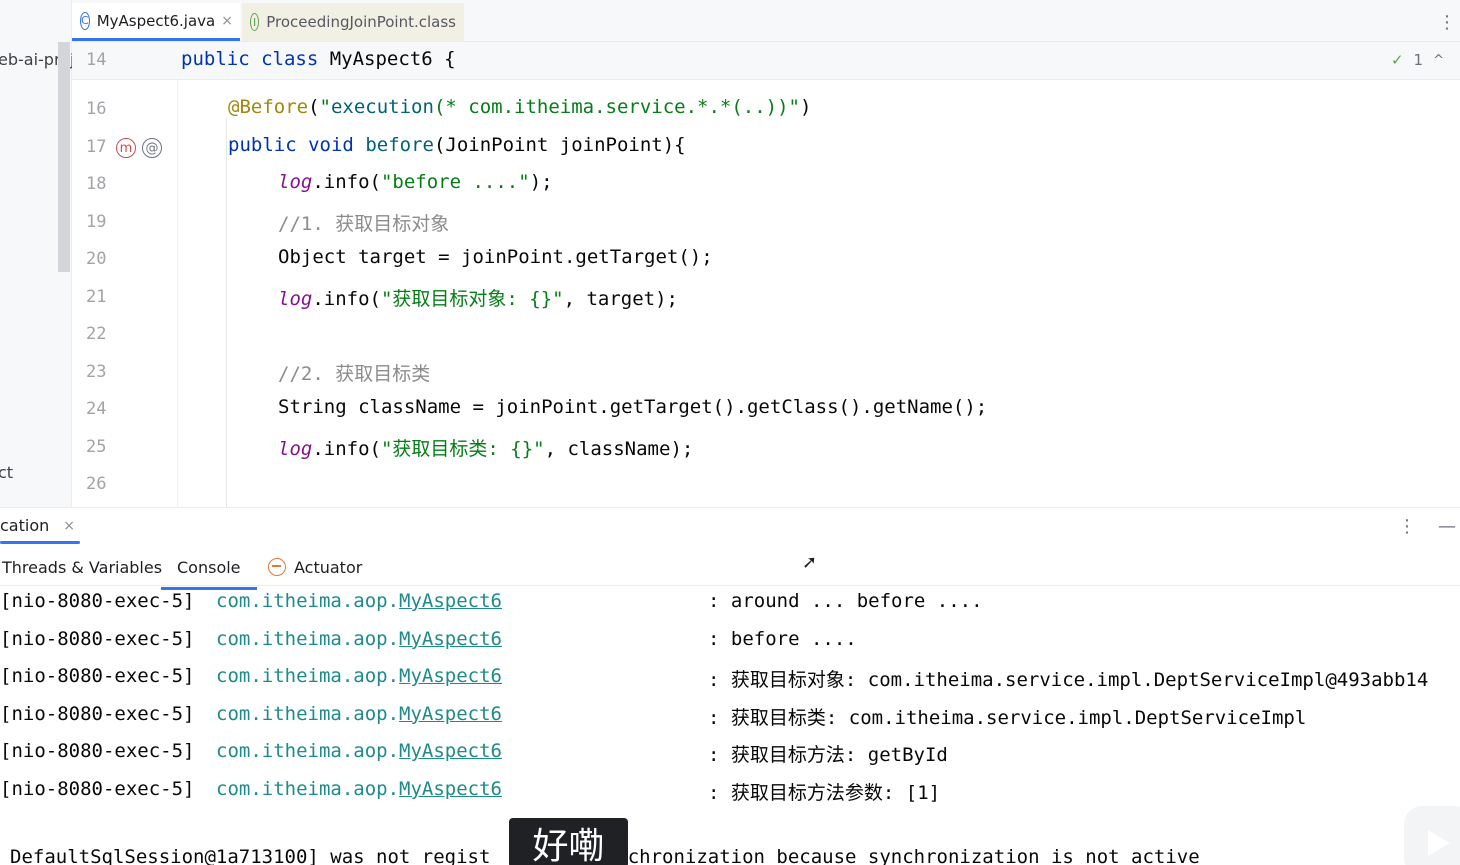  I want to click on tab-actuator: Actuator, so click(315, 567).